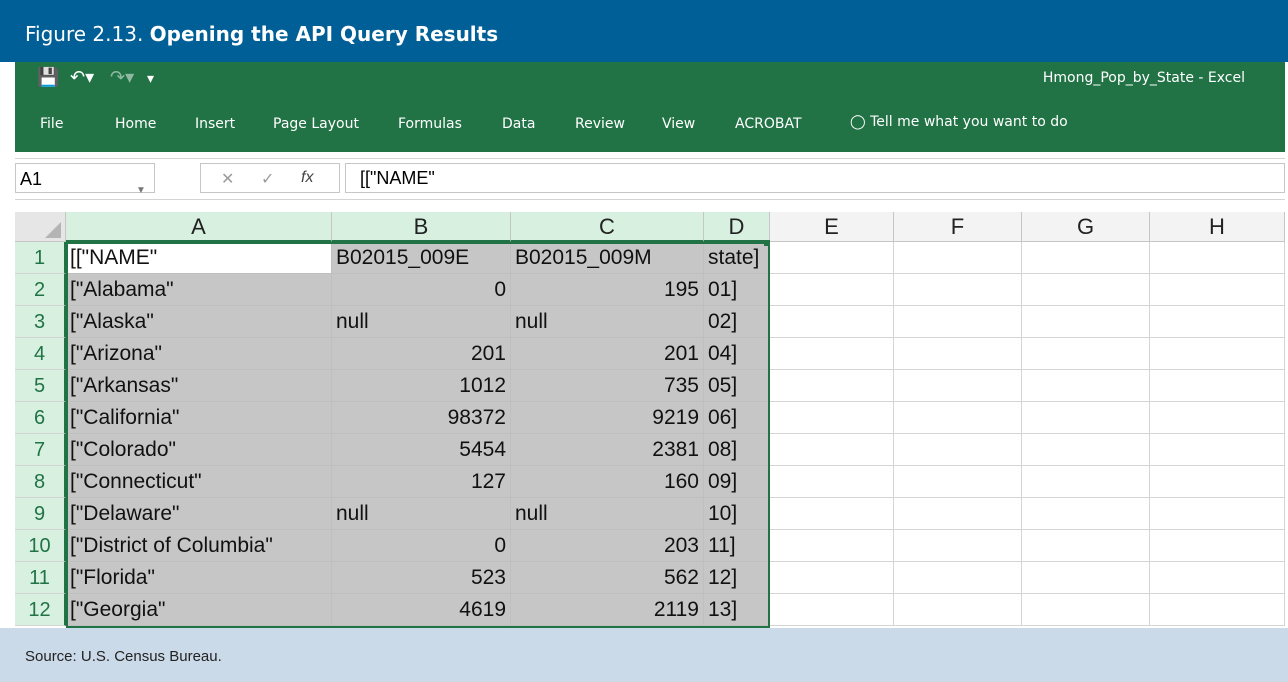 The width and height of the screenshot is (1288, 682). Describe the element at coordinates (1086, 354) in the screenshot. I see `cell-g4` at that location.